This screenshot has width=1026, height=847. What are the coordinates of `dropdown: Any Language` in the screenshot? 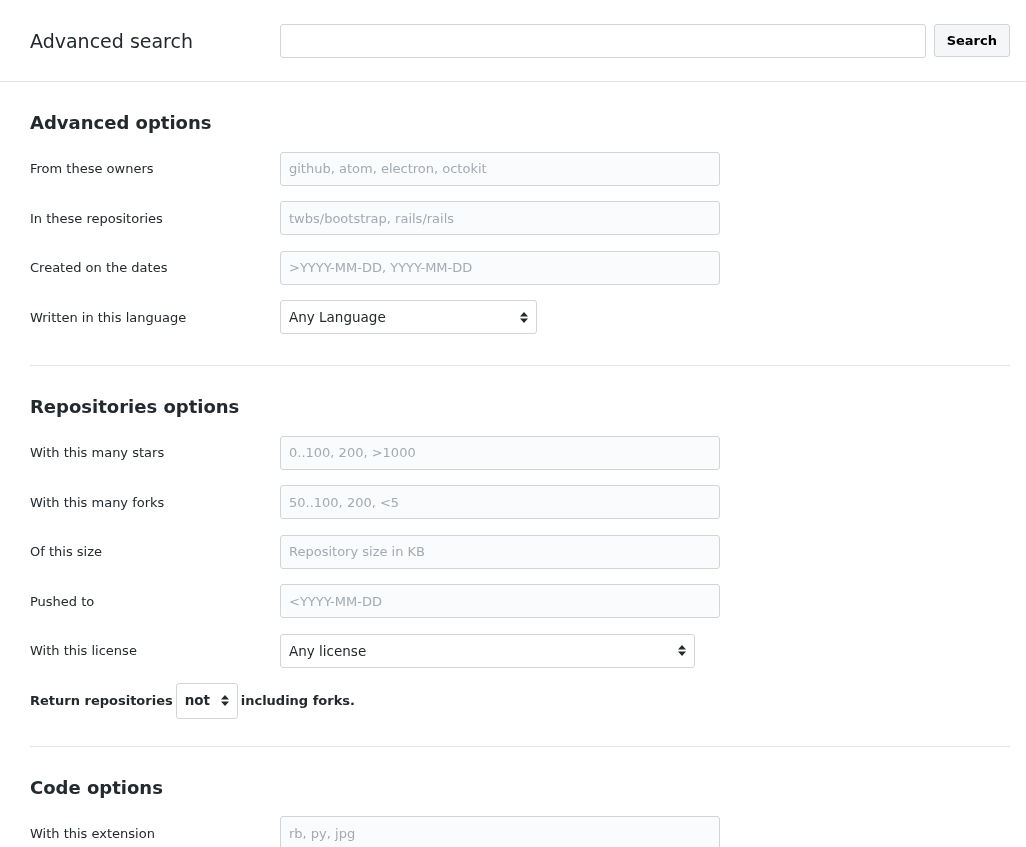 It's located at (408, 317).